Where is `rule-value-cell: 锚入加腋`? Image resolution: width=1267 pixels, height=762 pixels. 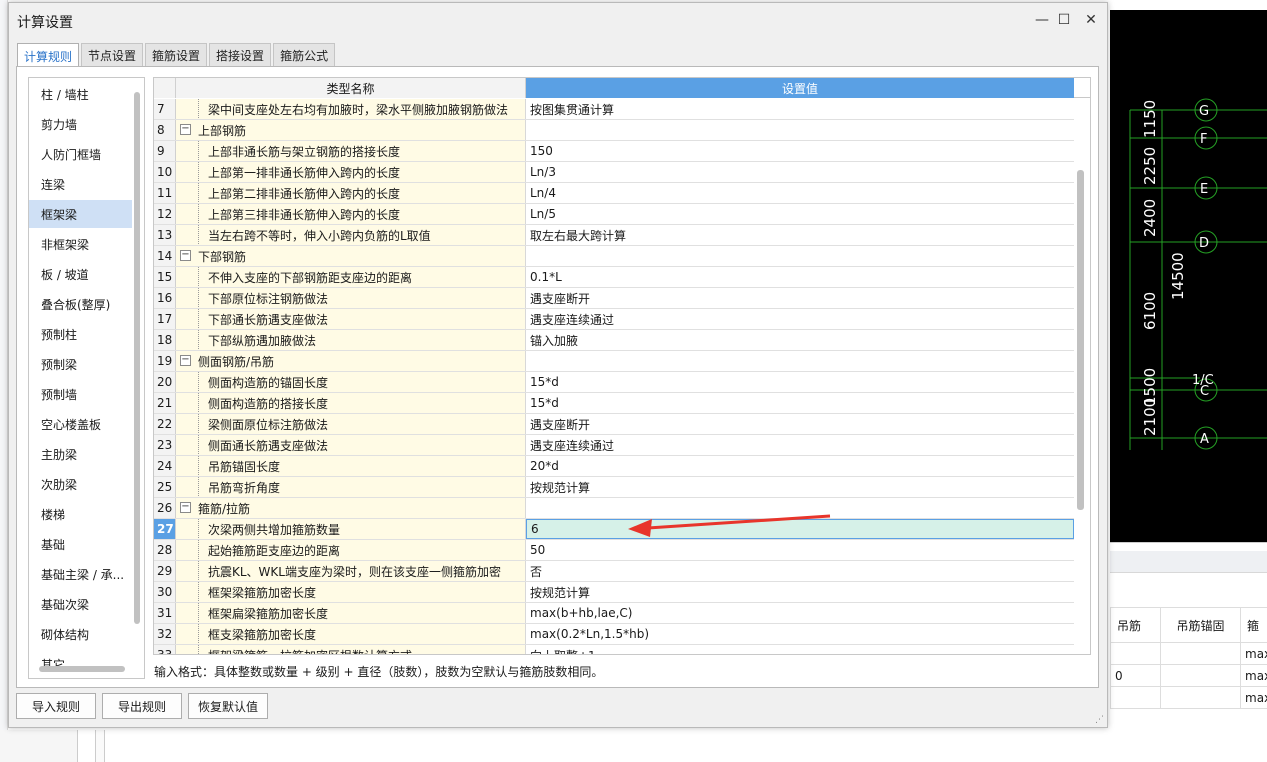
rule-value-cell: 锚入加腋 is located at coordinates (800, 340).